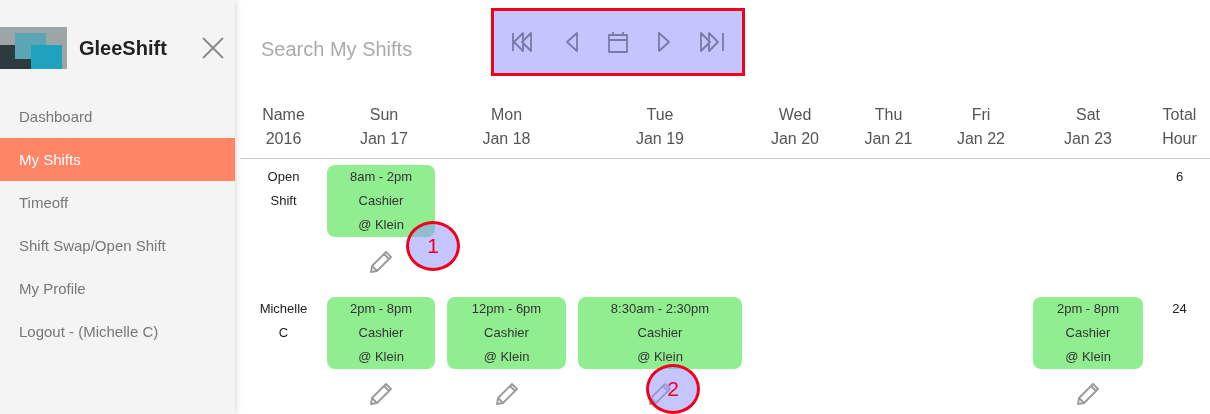 This screenshot has width=1210, height=414. What do you see at coordinates (1179, 309) in the screenshot?
I see `total-hours: 24` at bounding box center [1179, 309].